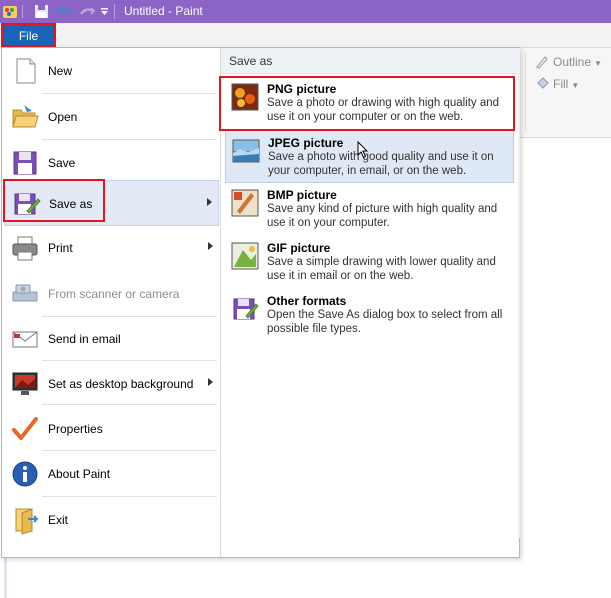 This screenshot has width=611, height=598. Describe the element at coordinates (62, 163) in the screenshot. I see `menu-item-label: Save` at that location.